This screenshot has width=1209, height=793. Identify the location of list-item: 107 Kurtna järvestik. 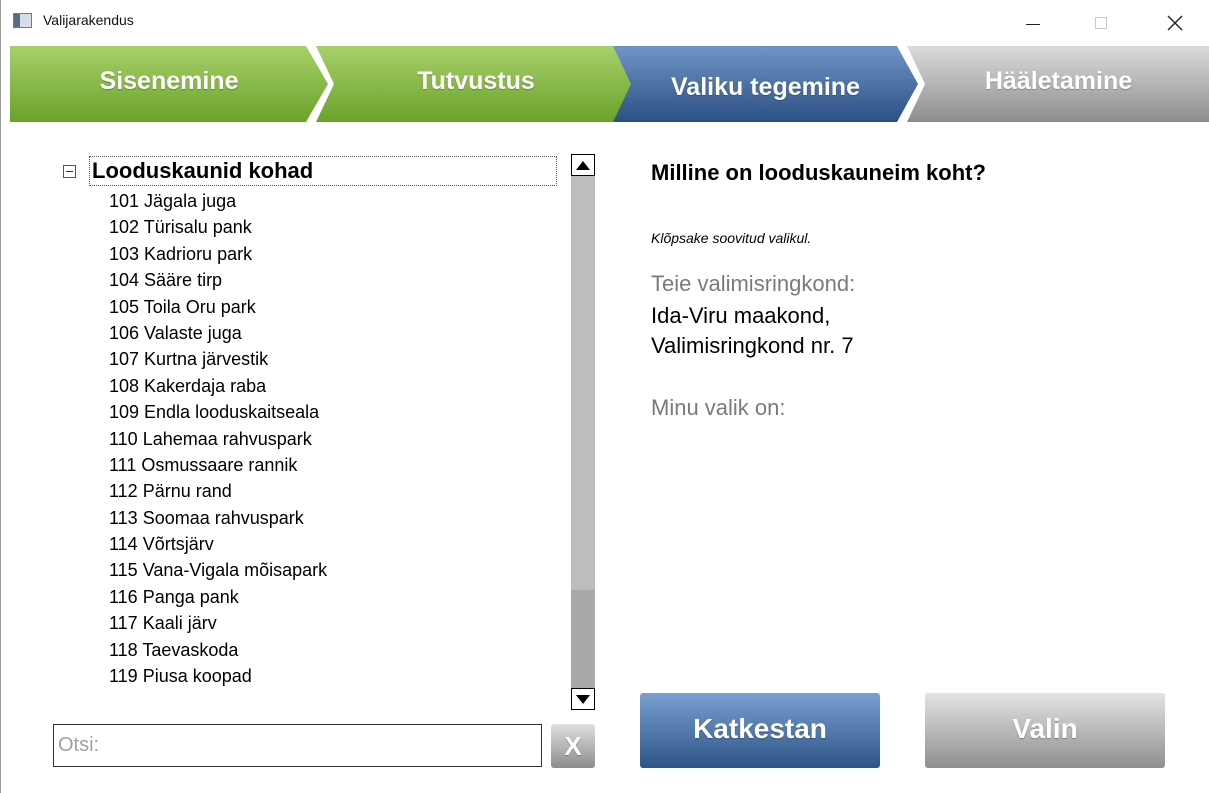
(341, 359).